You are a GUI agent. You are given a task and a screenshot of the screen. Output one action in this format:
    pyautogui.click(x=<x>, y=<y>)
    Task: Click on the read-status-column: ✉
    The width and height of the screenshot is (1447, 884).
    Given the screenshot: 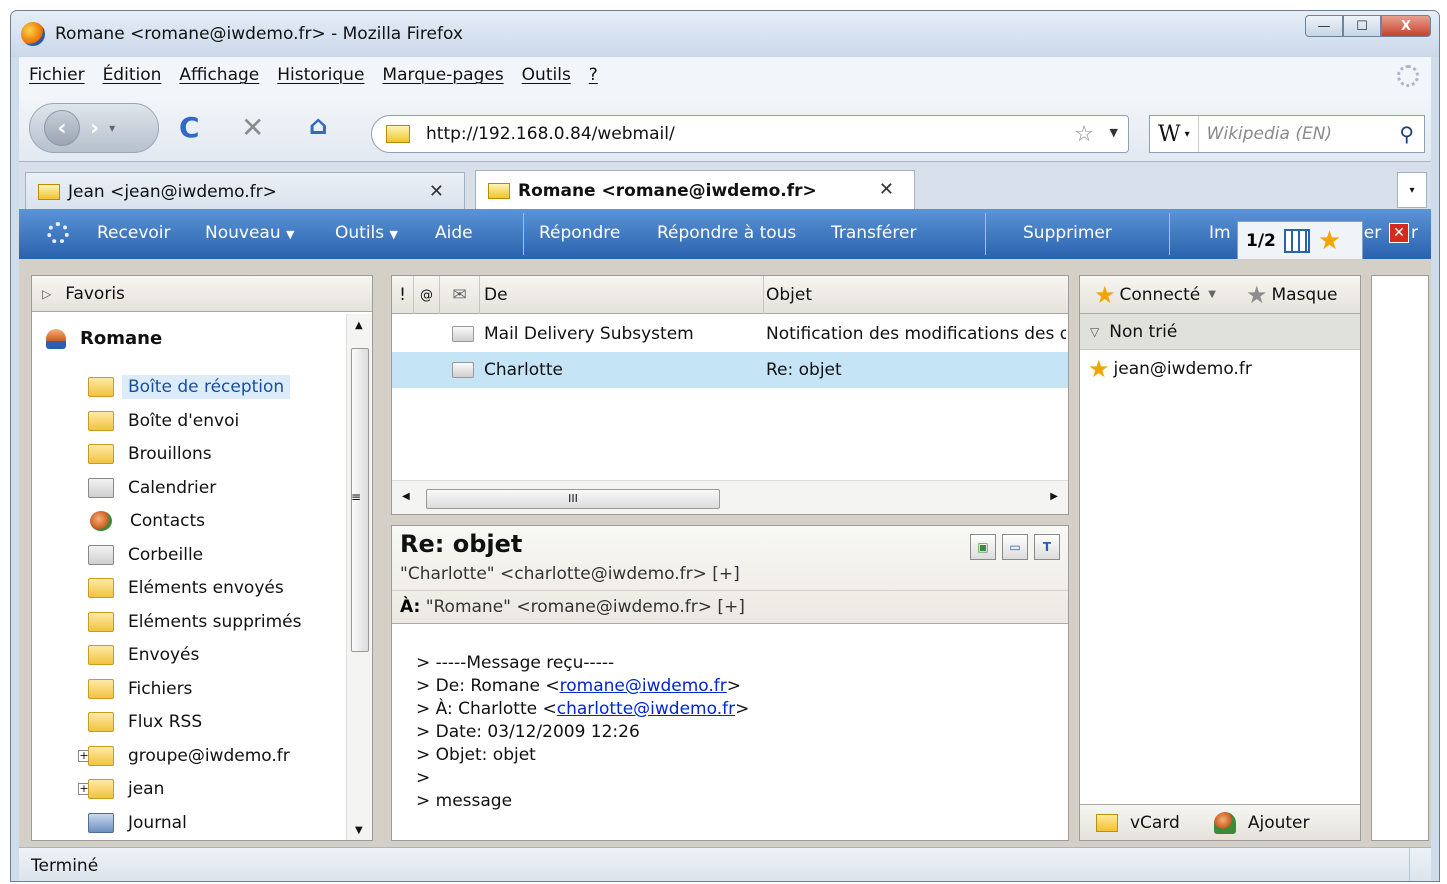 What is the action you would take?
    pyautogui.click(x=460, y=295)
    